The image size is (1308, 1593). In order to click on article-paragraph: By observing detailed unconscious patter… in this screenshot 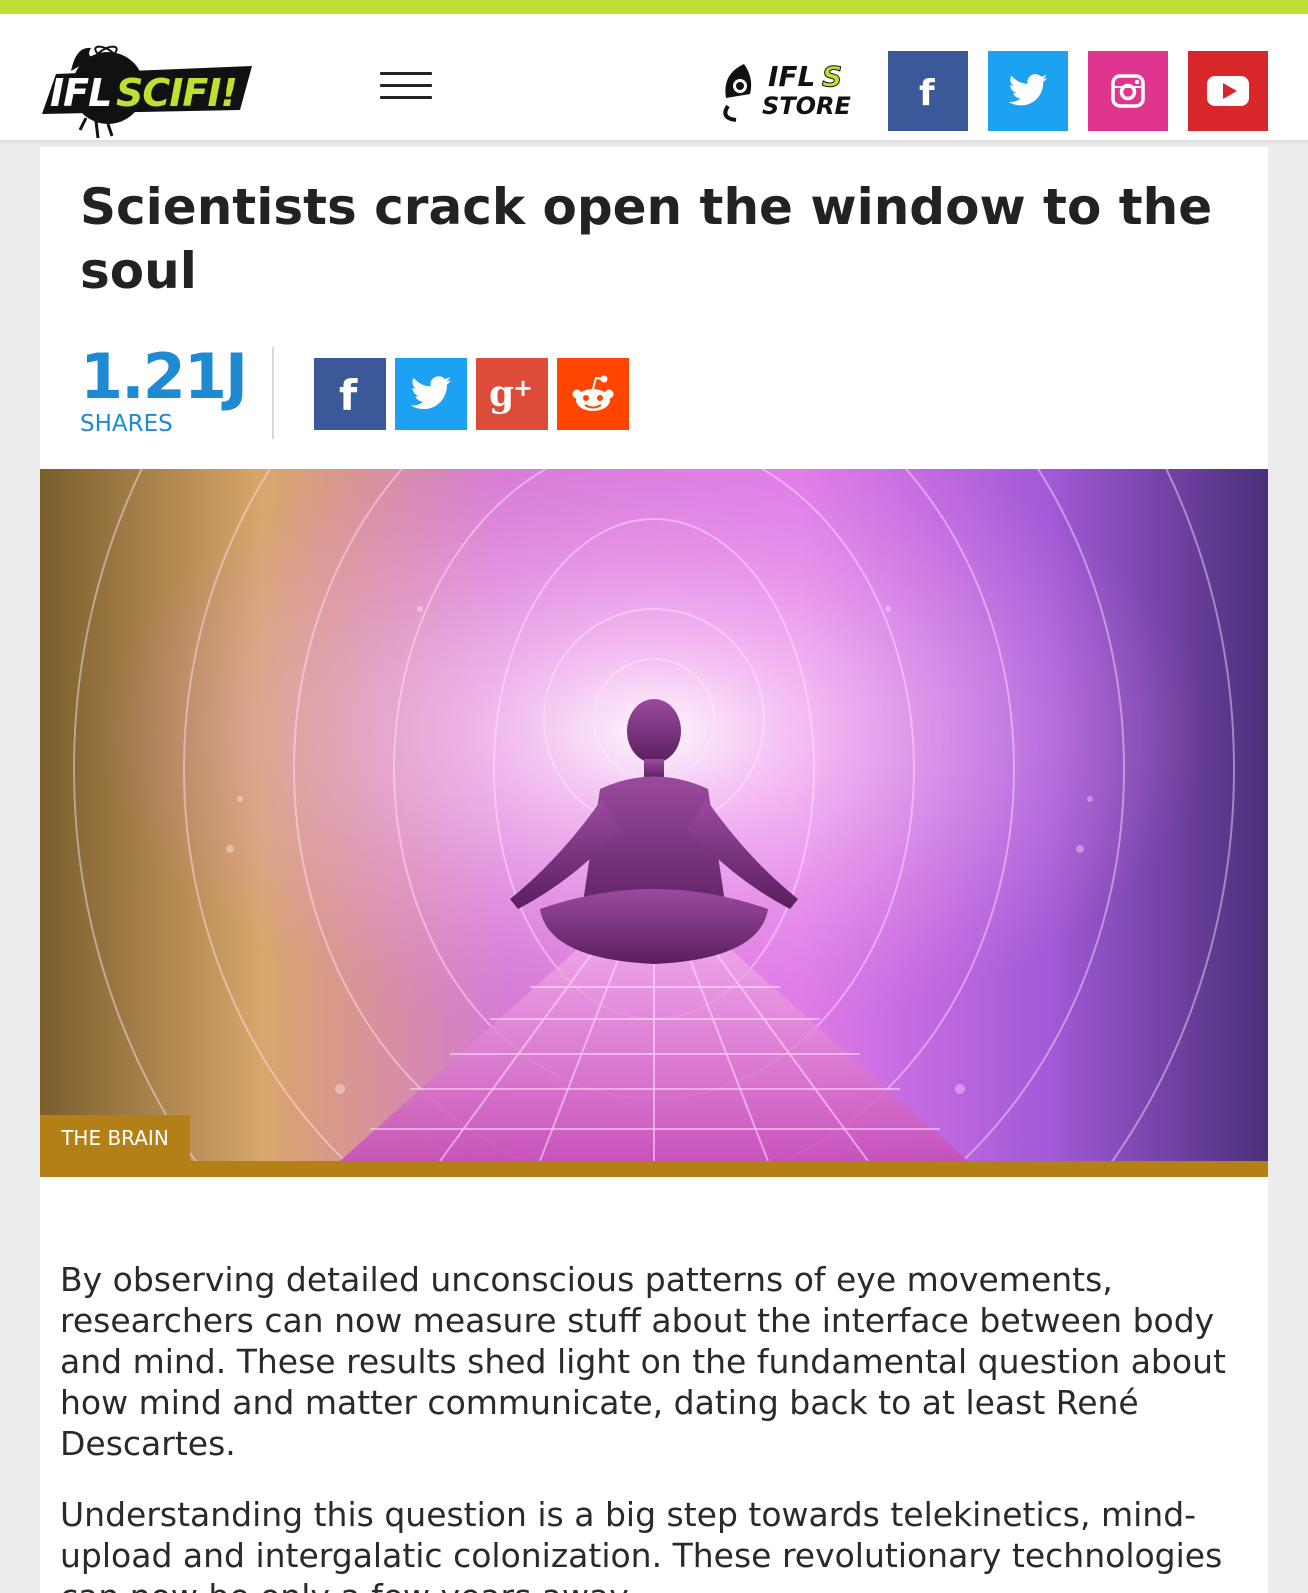, I will do `click(643, 1361)`.